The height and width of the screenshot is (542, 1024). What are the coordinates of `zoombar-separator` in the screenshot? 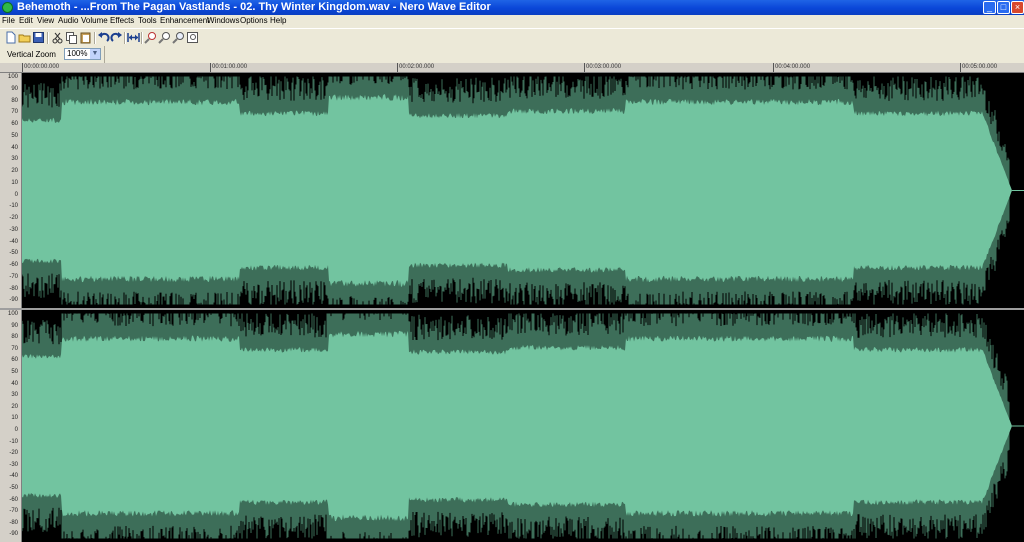 It's located at (104, 54).